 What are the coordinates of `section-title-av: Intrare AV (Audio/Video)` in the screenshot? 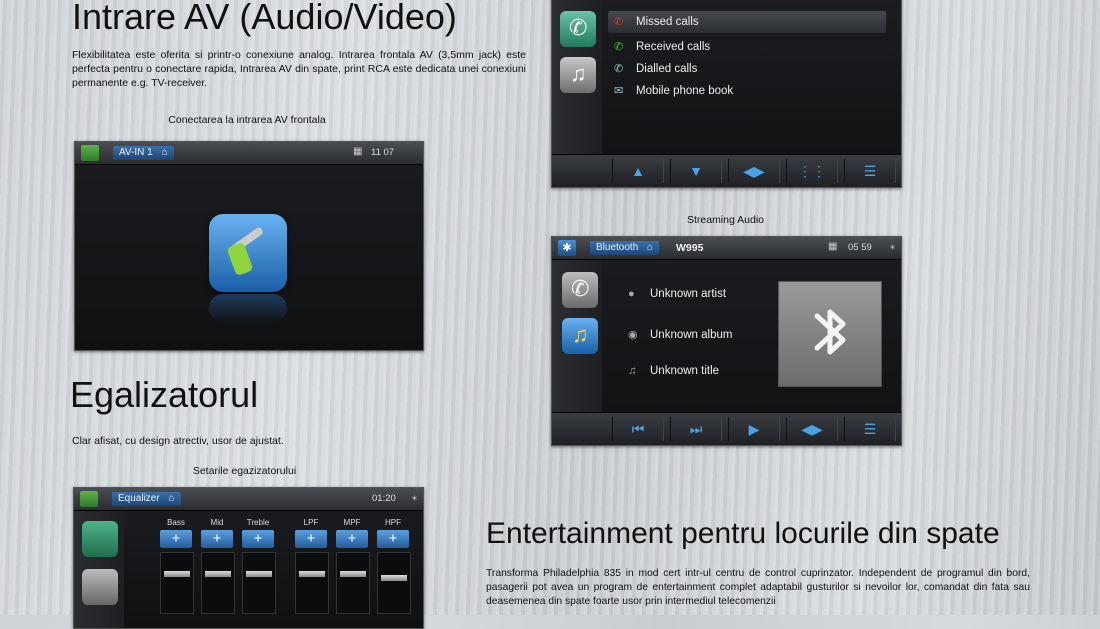 It's located at (264, 18).